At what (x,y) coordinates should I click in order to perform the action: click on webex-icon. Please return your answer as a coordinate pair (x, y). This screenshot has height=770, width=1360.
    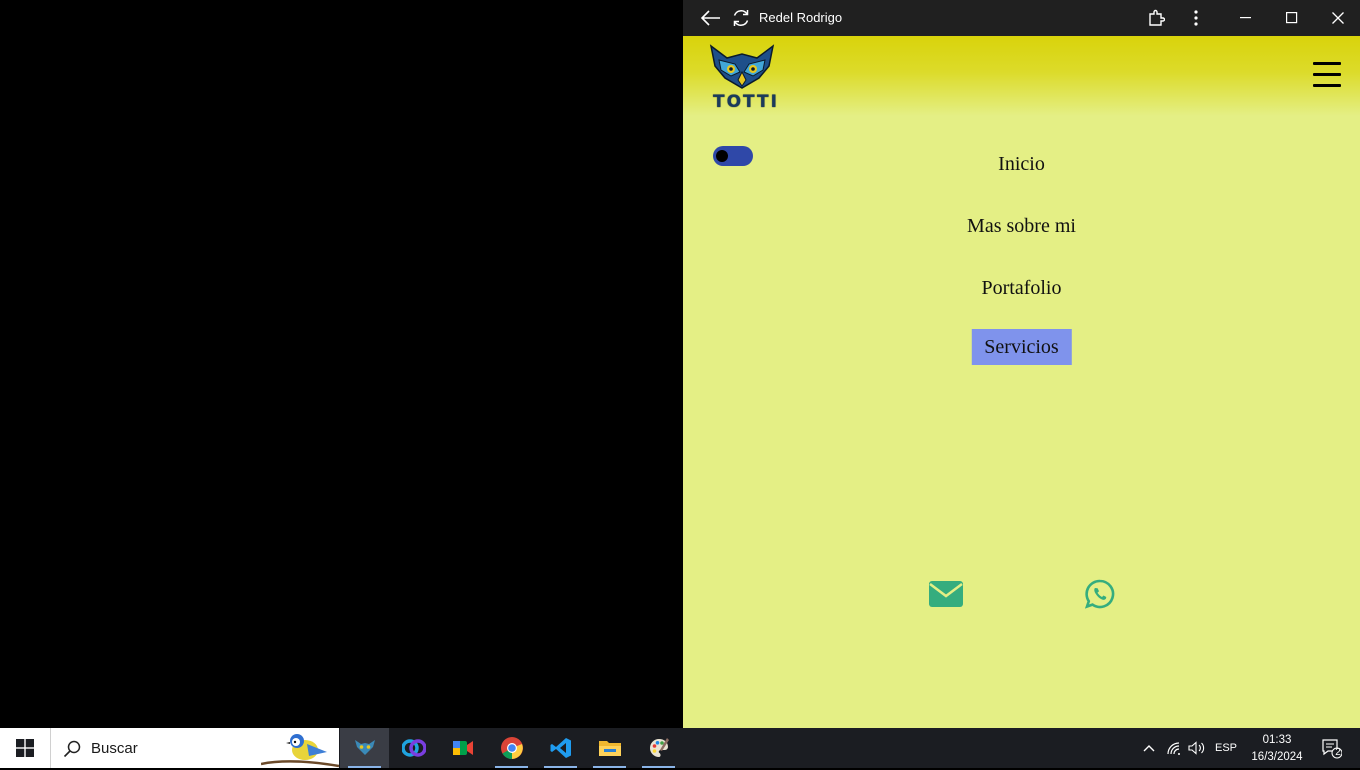
    Looking at the image, I should click on (413, 748).